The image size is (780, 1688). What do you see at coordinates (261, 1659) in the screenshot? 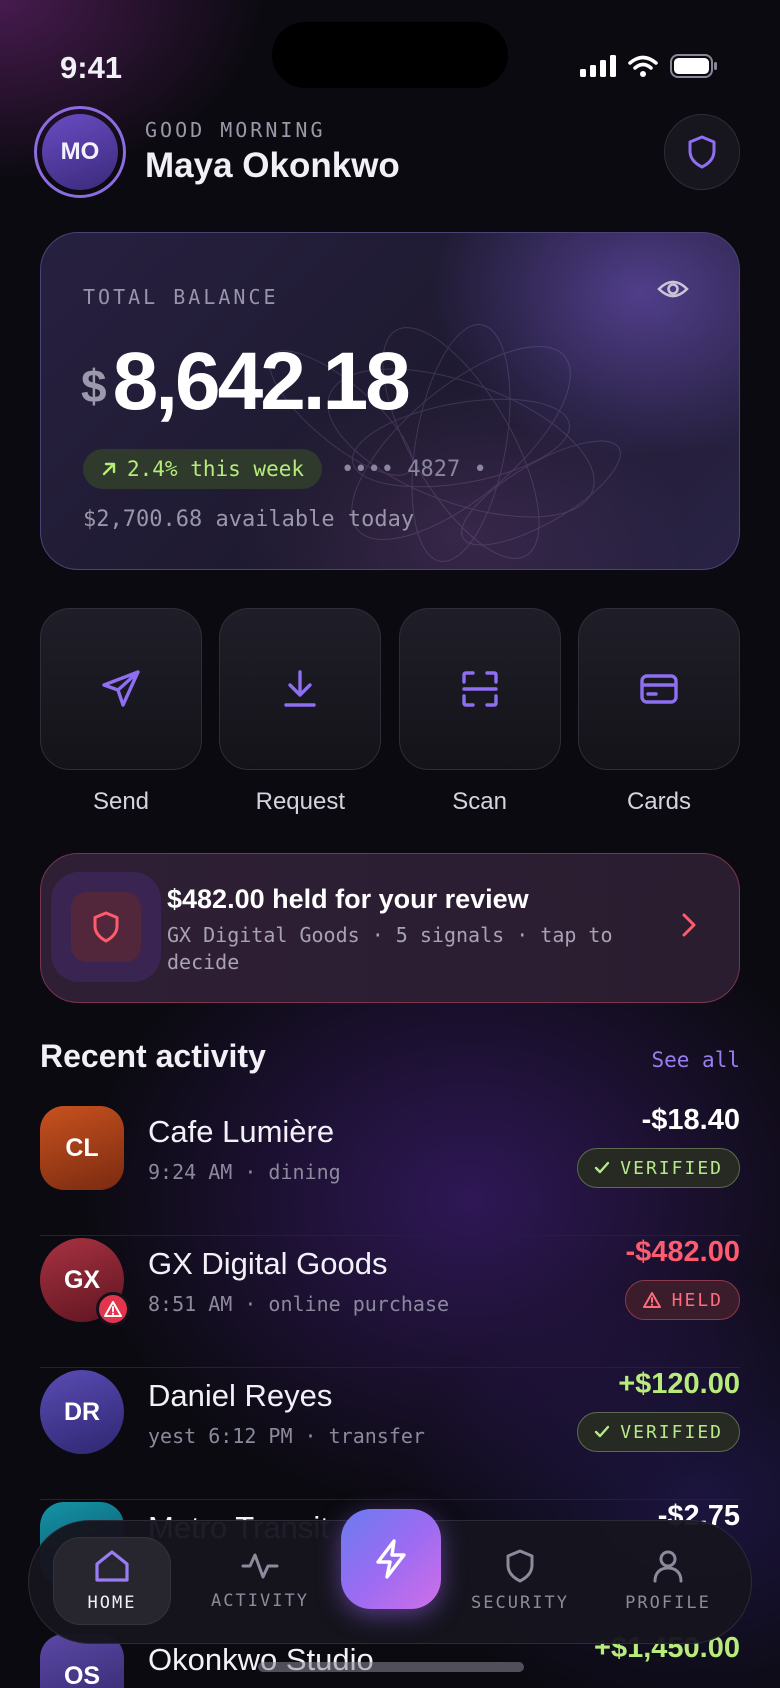
I see `transaction-name: Okonkwo Studio` at bounding box center [261, 1659].